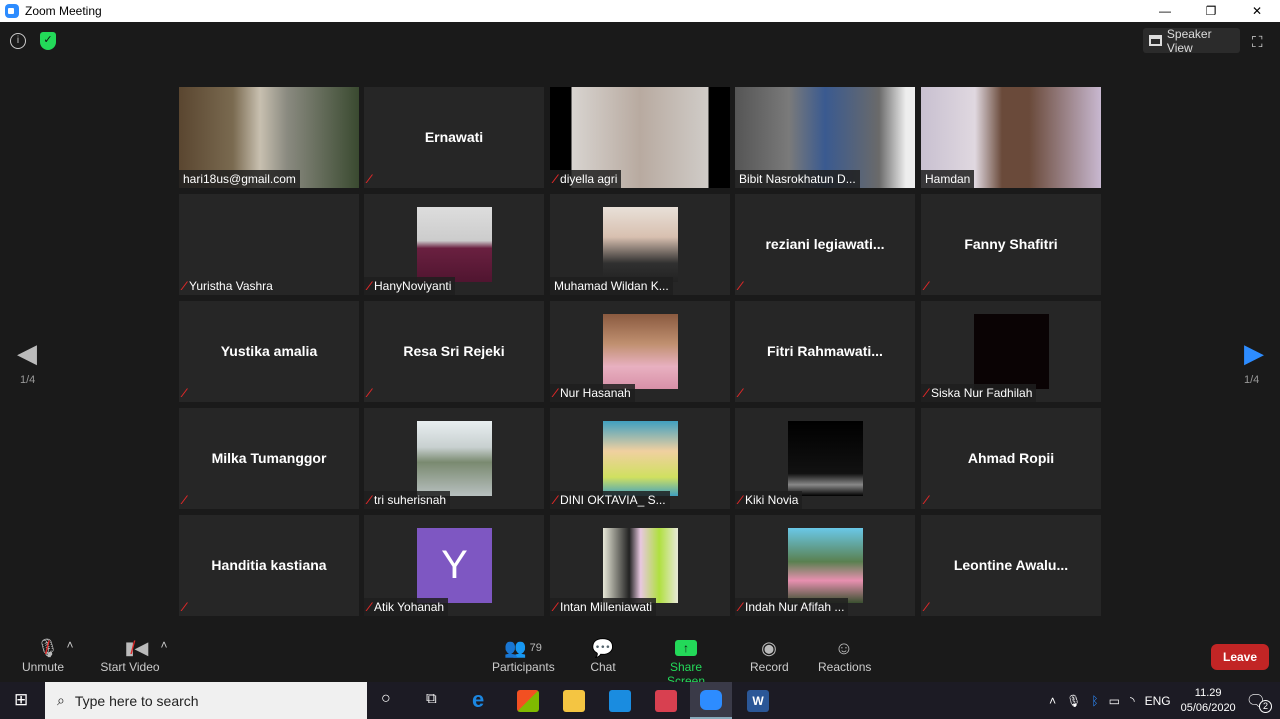 The height and width of the screenshot is (719, 1280). What do you see at coordinates (1011, 244) in the screenshot?
I see `participant-tile: Fanny Shafitri ⁄` at bounding box center [1011, 244].